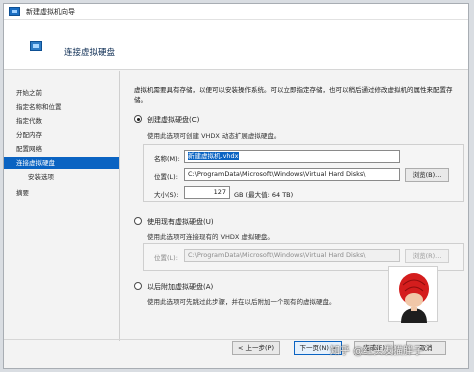  What do you see at coordinates (256, 348) in the screenshot?
I see `previous-button: < 上一步(P)` at bounding box center [256, 348].